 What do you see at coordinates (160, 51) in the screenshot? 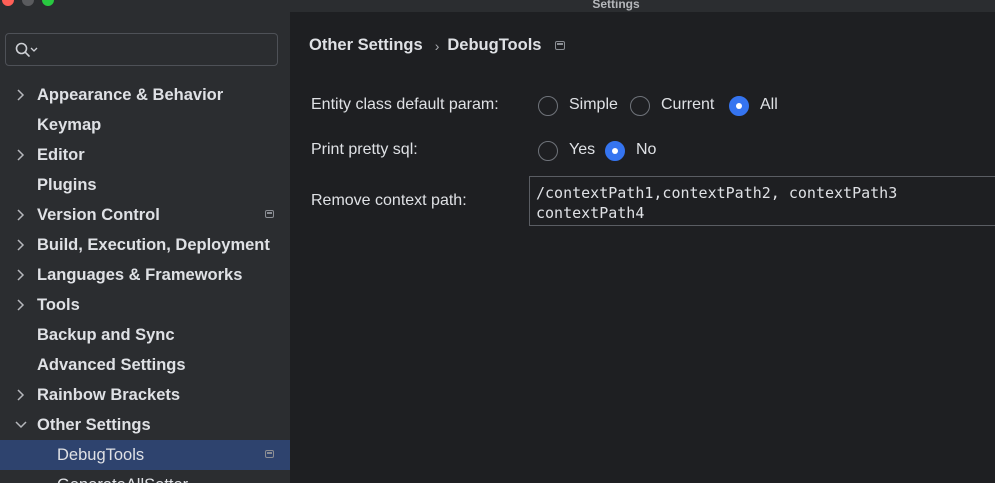
I see `search-input` at bounding box center [160, 51].